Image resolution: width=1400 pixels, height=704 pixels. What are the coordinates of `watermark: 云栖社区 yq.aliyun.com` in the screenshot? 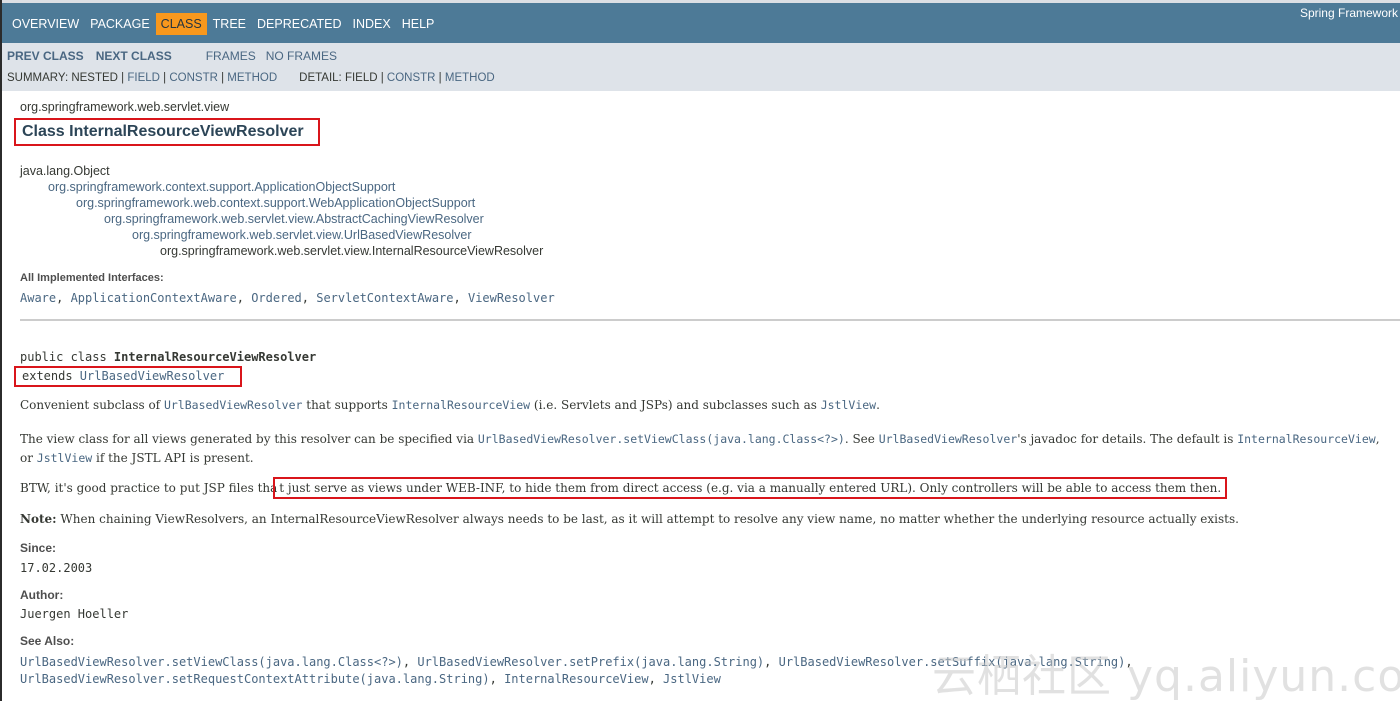 It's located at (1166, 676).